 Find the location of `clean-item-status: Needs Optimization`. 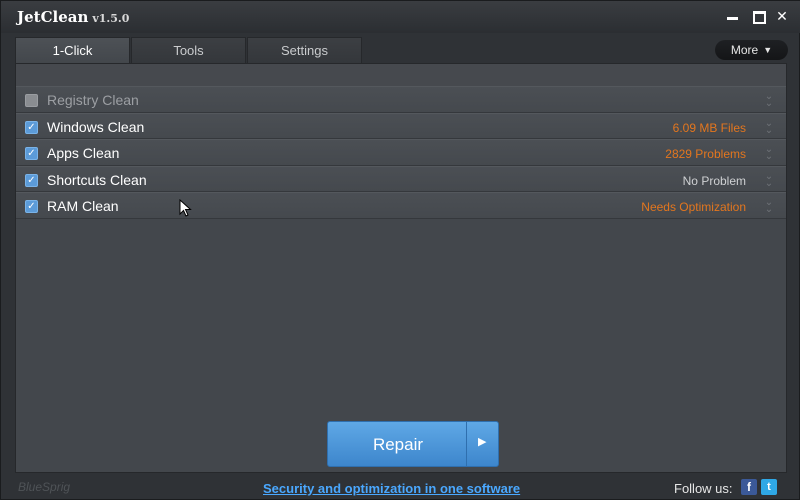

clean-item-status: Needs Optimization is located at coordinates (693, 207).